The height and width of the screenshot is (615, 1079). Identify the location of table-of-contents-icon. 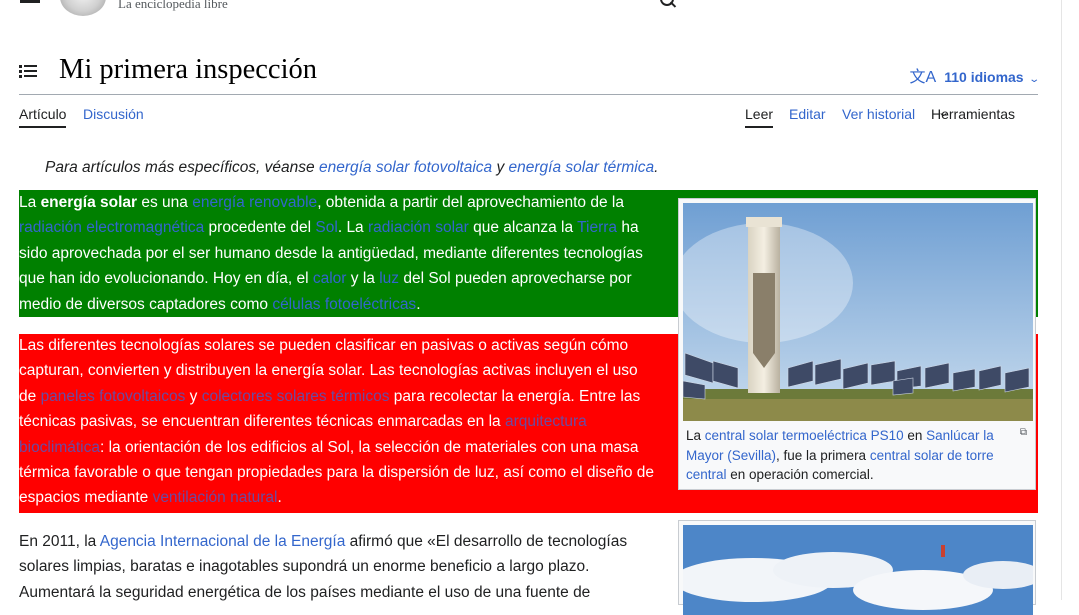
(28, 72).